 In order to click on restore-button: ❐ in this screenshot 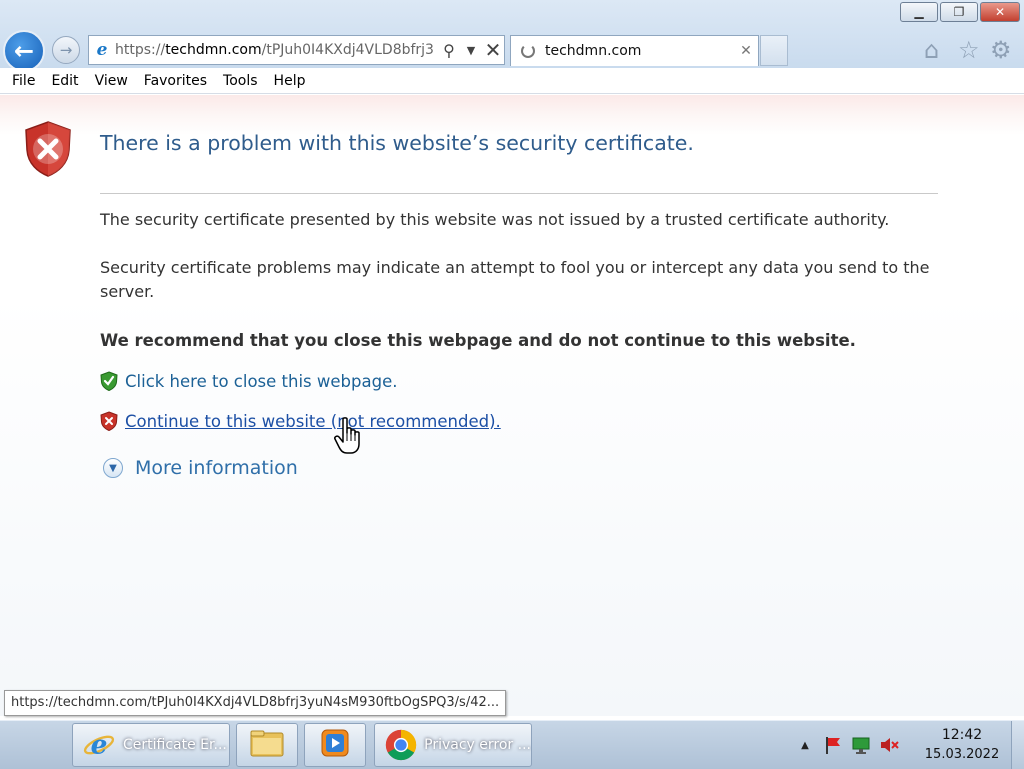, I will do `click(959, 12)`.